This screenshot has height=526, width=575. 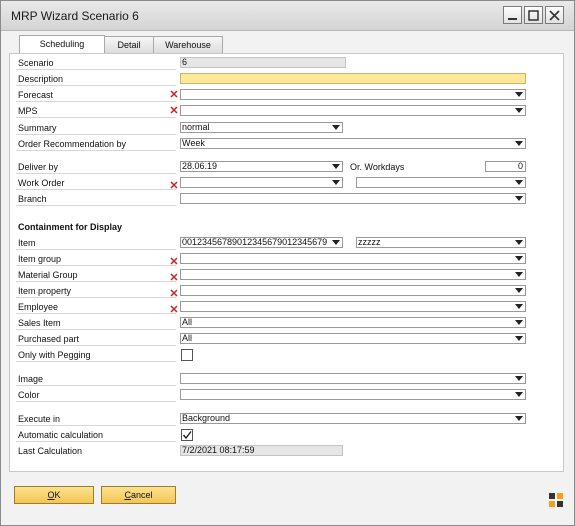 What do you see at coordinates (41, 79) in the screenshot?
I see `description-label: Description` at bounding box center [41, 79].